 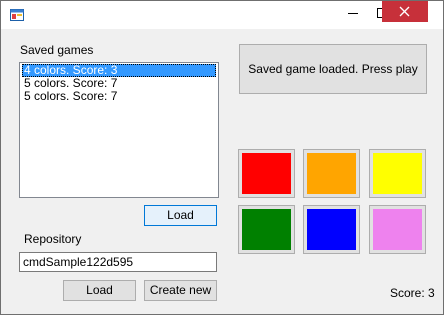 I want to click on load-saved-game-button: Load, so click(x=180, y=215).